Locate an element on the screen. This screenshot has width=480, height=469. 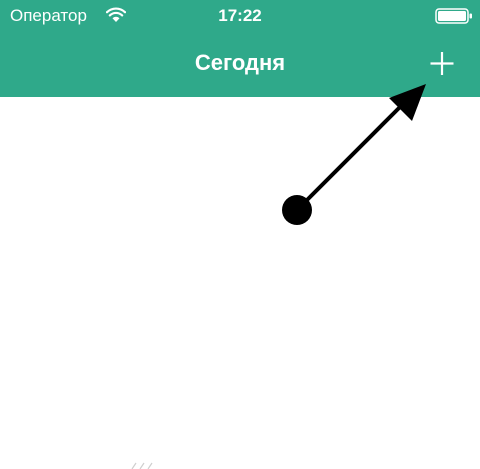
partial-content-glyph is located at coordinates (142, 465).